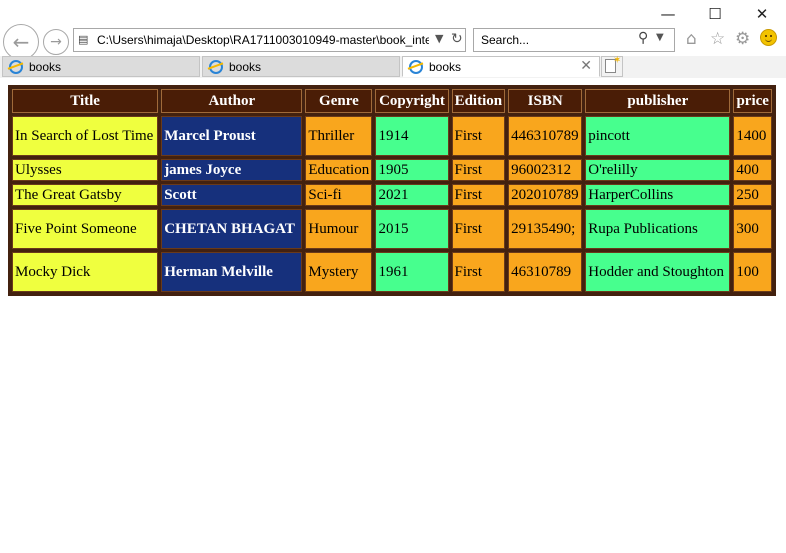 This screenshot has width=786, height=553. What do you see at coordinates (691, 39) in the screenshot?
I see `home-icon: ⌂` at bounding box center [691, 39].